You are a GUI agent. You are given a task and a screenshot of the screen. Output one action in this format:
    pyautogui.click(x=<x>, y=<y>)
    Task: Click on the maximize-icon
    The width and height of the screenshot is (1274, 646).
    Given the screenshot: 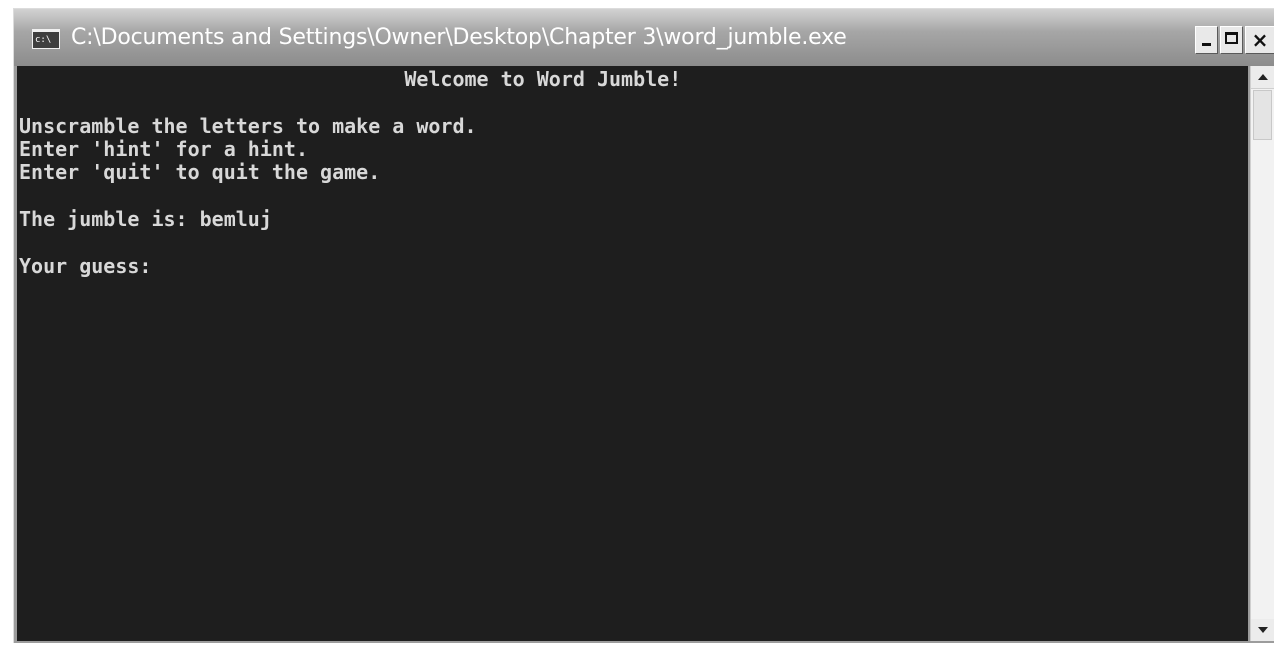 What is the action you would take?
    pyautogui.click(x=1231, y=38)
    